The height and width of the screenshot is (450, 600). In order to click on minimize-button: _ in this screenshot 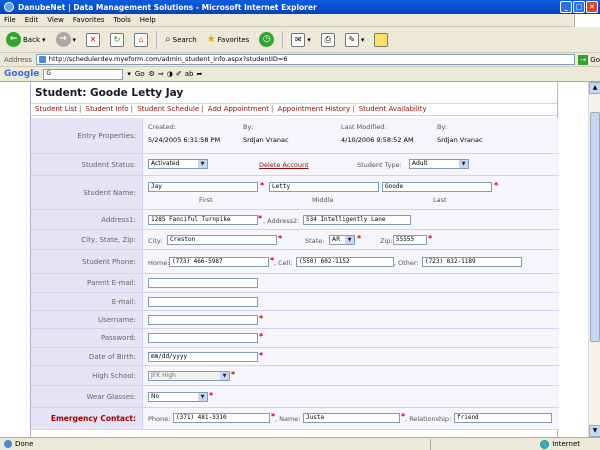, I will do `click(566, 7)`.